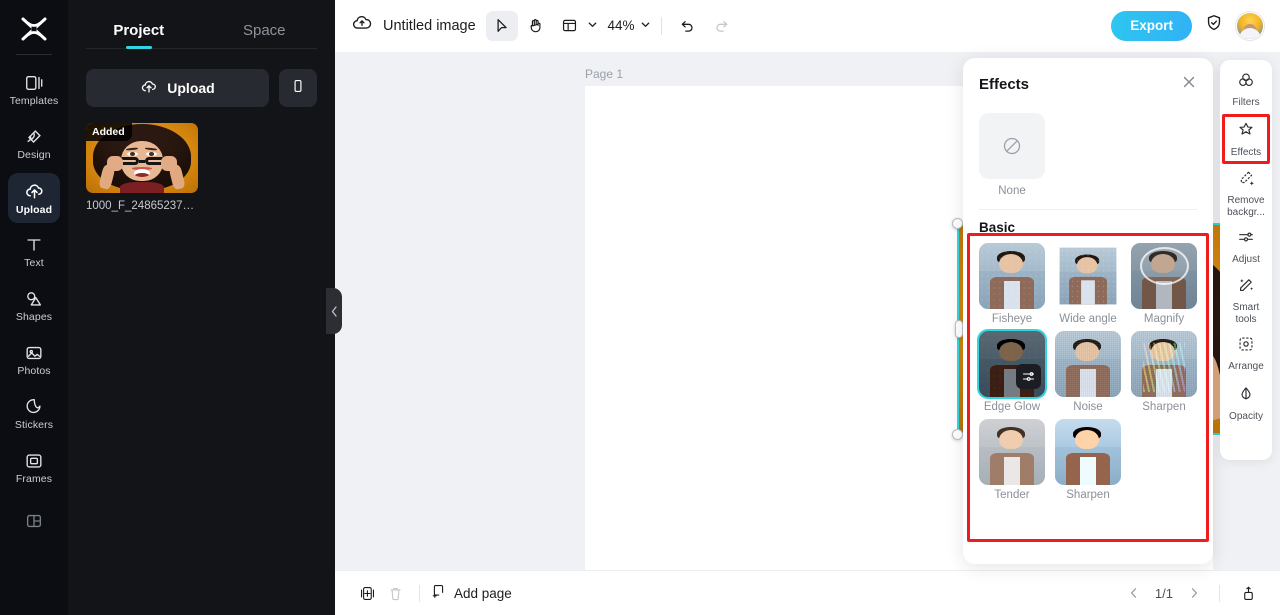 The width and height of the screenshot is (1280, 615). Describe the element at coordinates (536, 26) in the screenshot. I see `hand-tool-button` at that location.